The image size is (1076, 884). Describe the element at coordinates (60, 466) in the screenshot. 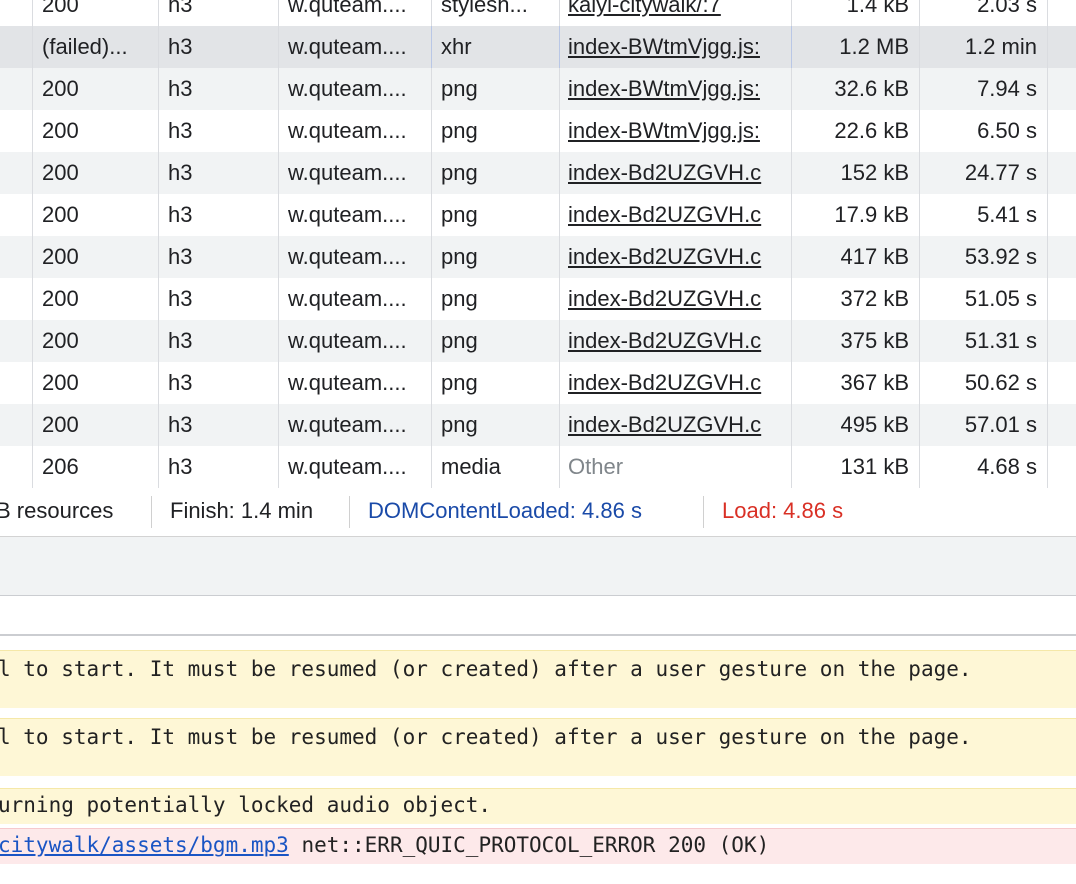

I see `status-cell: 206` at that location.